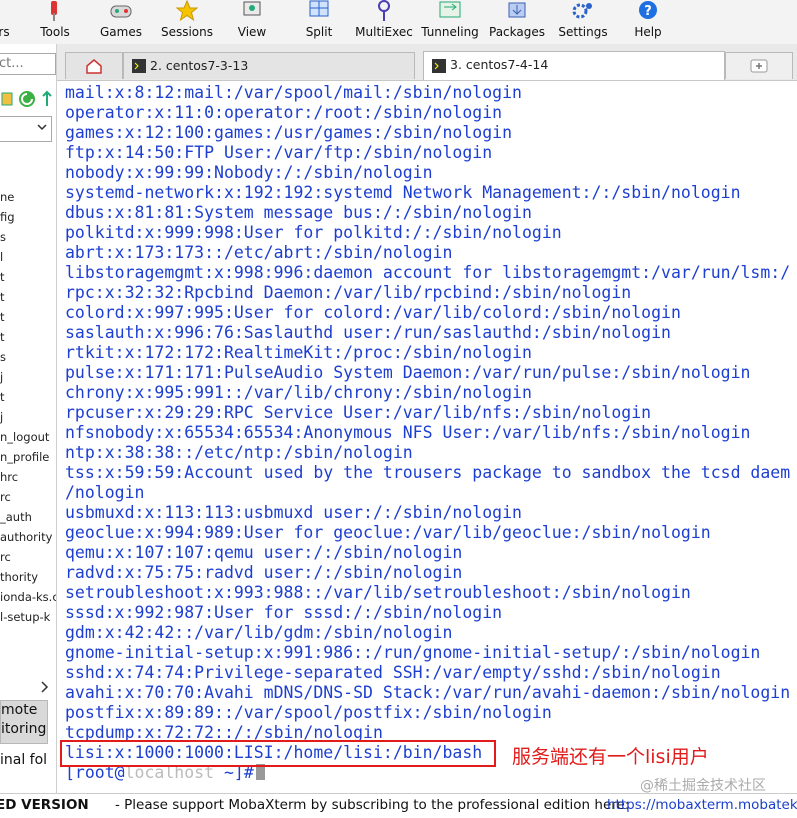 The width and height of the screenshot is (797, 818). Describe the element at coordinates (199, 65) in the screenshot. I see `tab-label: 2. centos7-3-13` at that location.